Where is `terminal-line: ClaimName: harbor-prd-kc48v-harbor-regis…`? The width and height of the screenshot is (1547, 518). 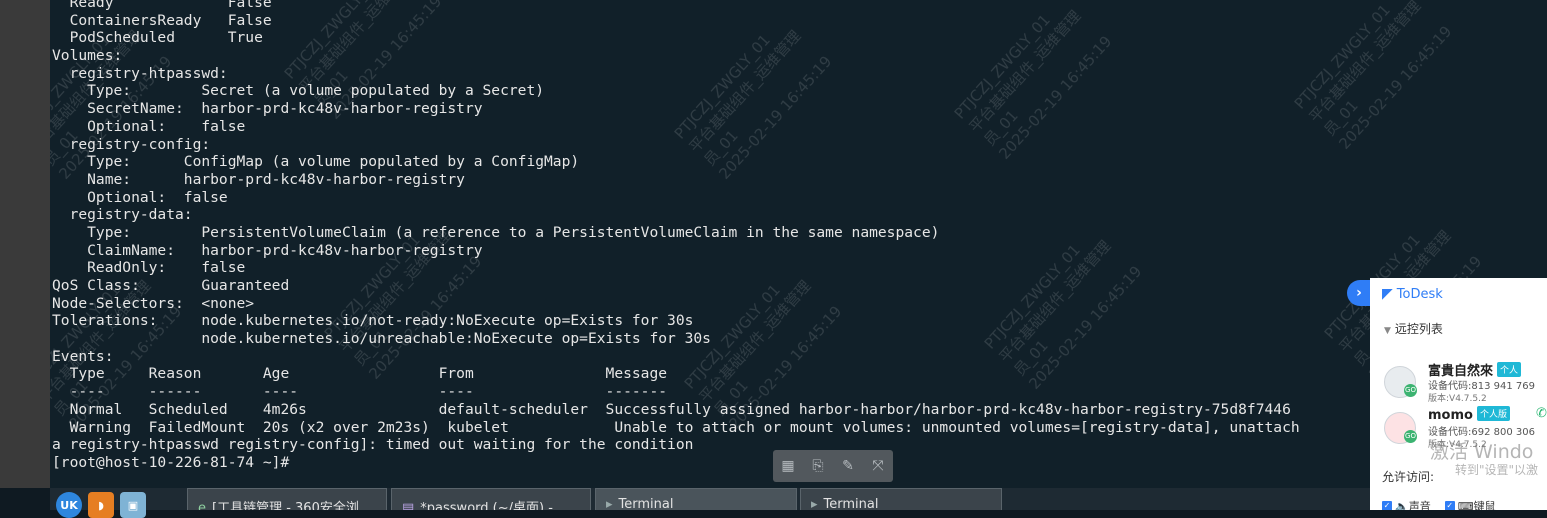 terminal-line: ClaimName: harbor-prd-kc48v-harbor-regis… is located at coordinates (267, 250).